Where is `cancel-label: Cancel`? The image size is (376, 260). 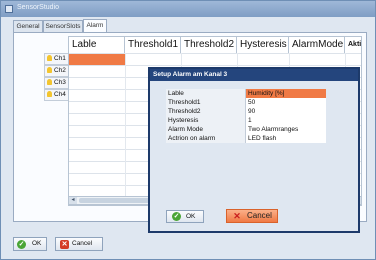 cancel-label: Cancel is located at coordinates (82, 243).